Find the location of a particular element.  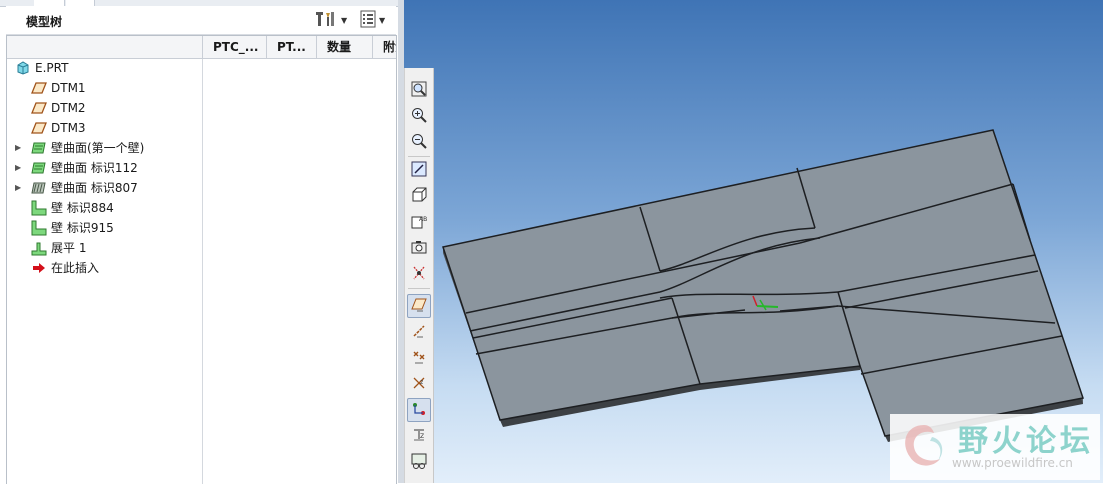

column-header: 附注 is located at coordinates (384, 47).